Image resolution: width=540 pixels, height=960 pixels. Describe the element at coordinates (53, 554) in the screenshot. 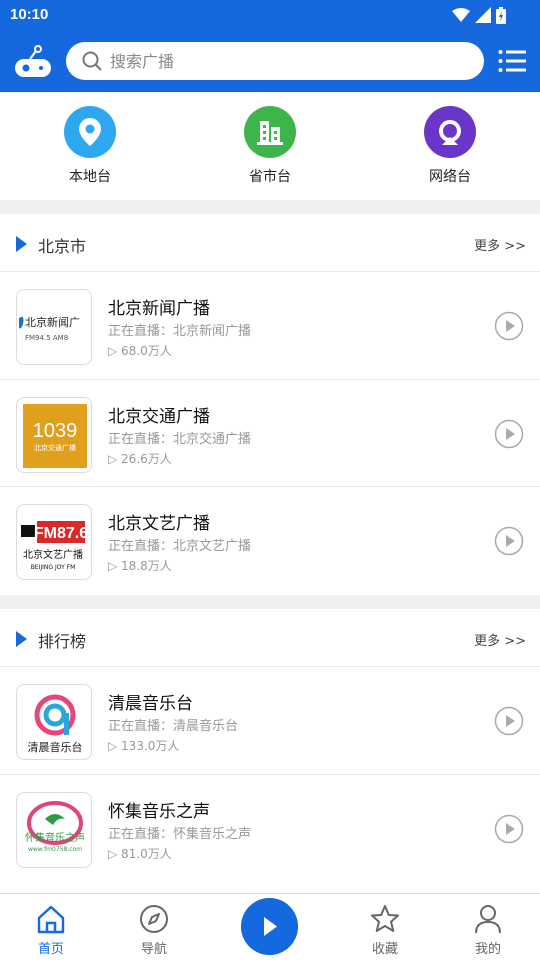

I see `svg-text: 北京文艺广播` at that location.